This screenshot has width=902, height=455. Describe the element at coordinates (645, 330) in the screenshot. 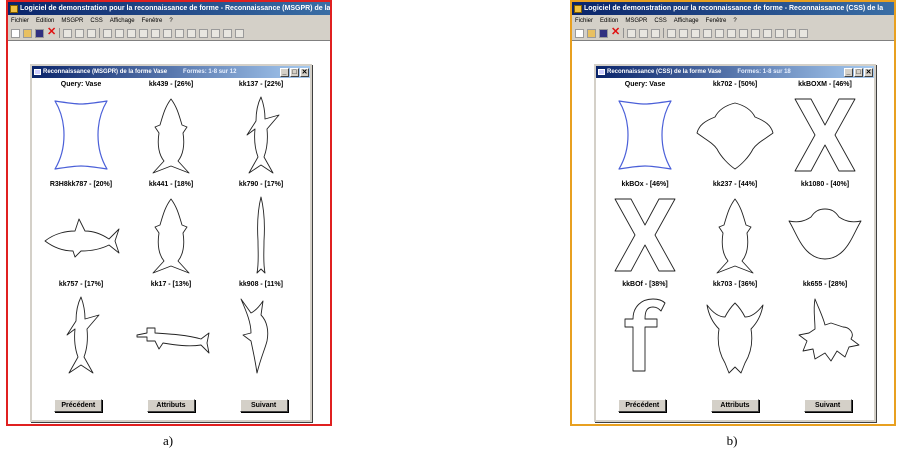

I see `result-cell: kkBOf - [38%]` at that location.